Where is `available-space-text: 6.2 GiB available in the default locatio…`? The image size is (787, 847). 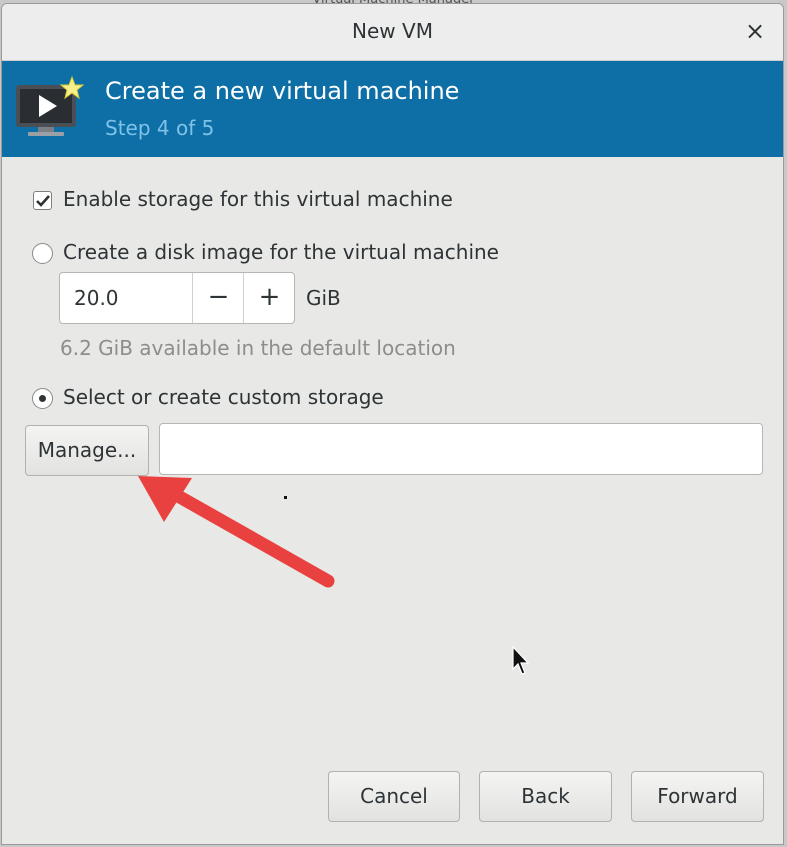
available-space-text: 6.2 GiB available in the default locatio… is located at coordinates (258, 348).